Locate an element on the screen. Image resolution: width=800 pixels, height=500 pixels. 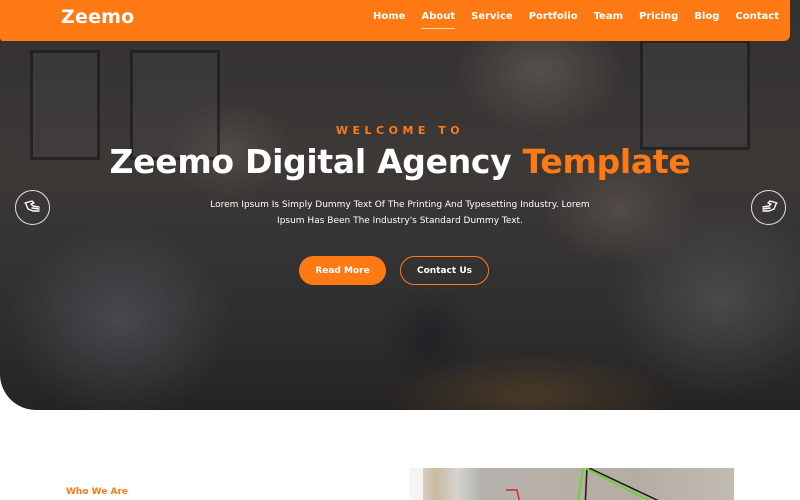
carousel-prev-button is located at coordinates (32, 207).